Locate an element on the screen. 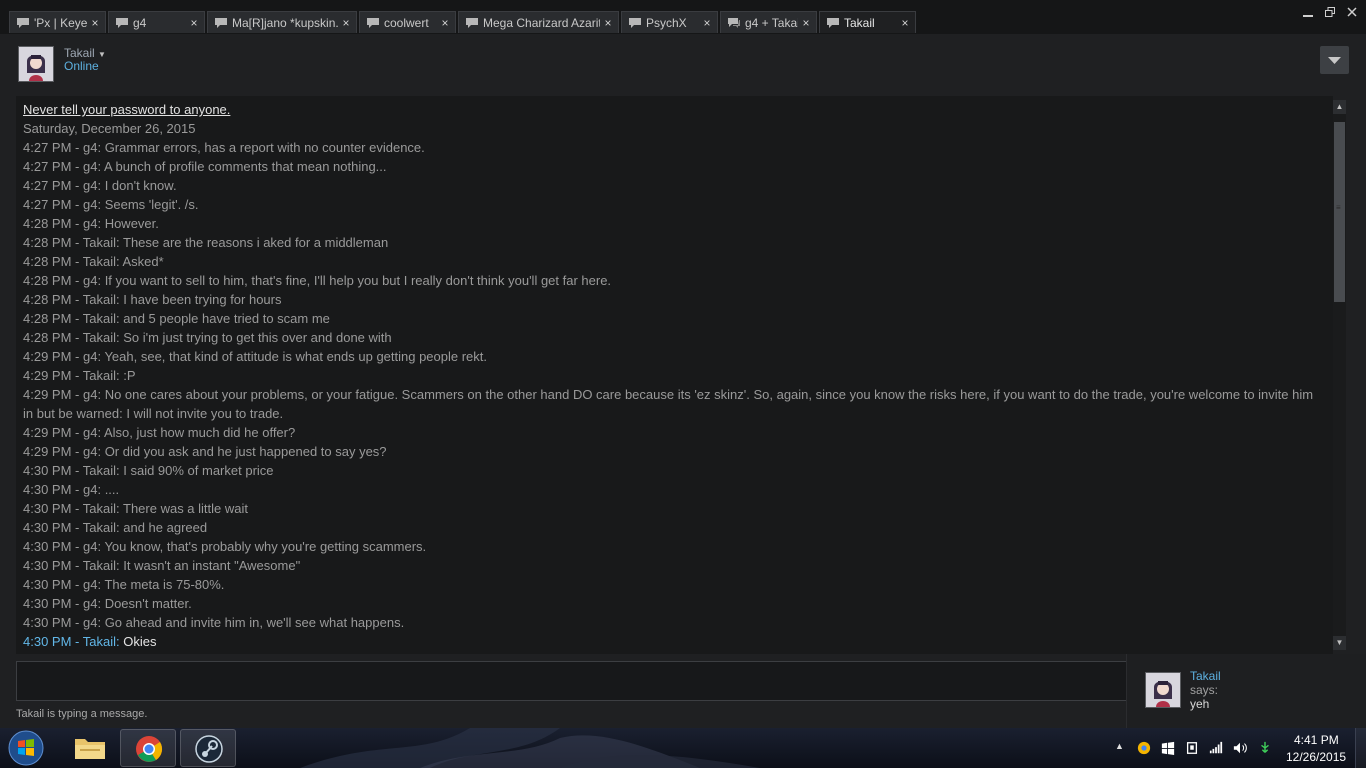  tab-label: g4 + Takail is located at coordinates (771, 22).